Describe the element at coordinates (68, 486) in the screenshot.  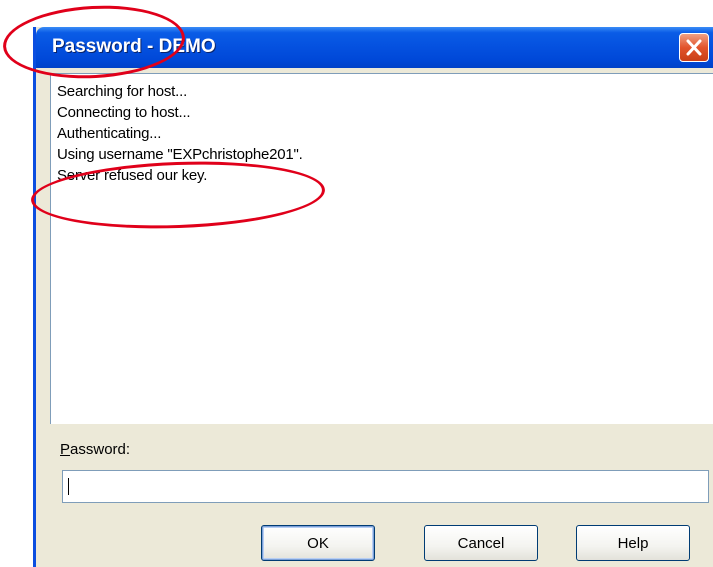
I see `text-caret` at that location.